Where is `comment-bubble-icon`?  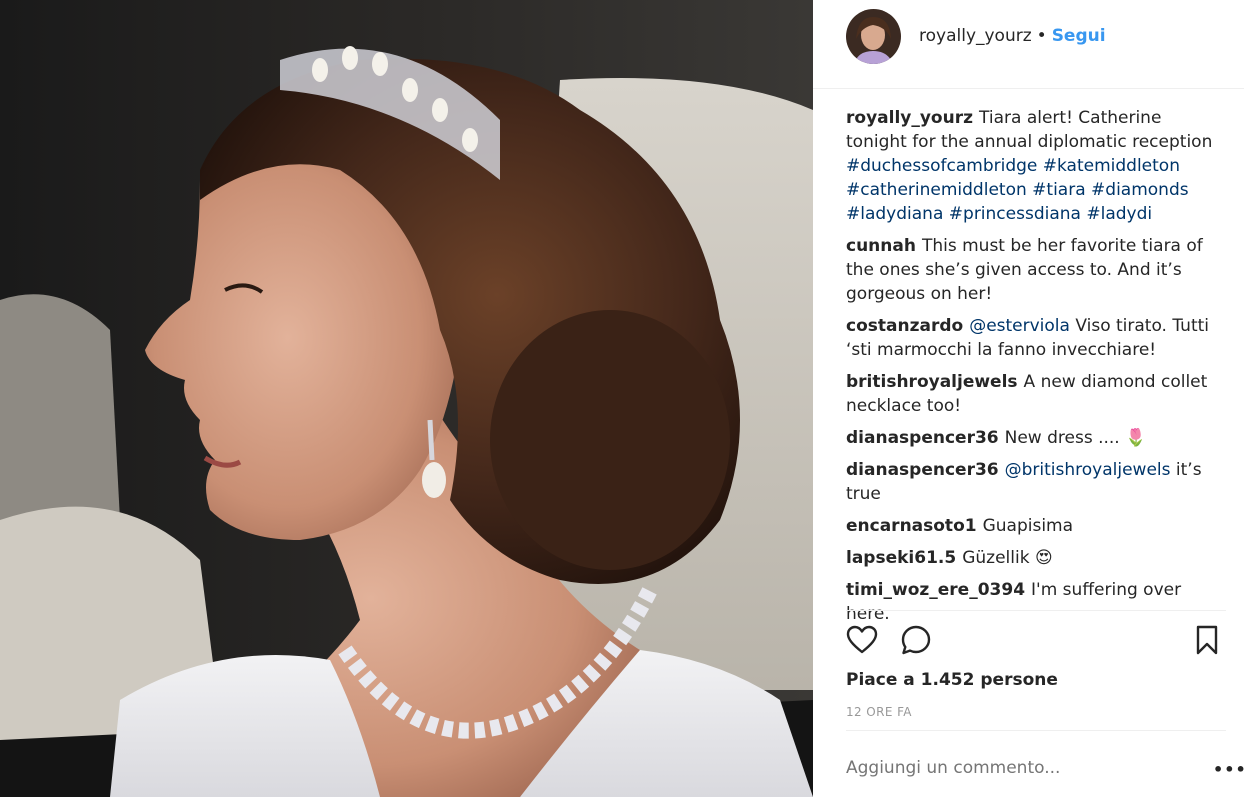 comment-bubble-icon is located at coordinates (916, 640).